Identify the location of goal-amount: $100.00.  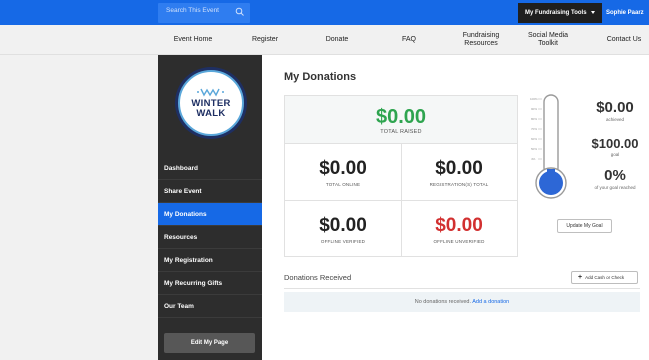
(615, 143).